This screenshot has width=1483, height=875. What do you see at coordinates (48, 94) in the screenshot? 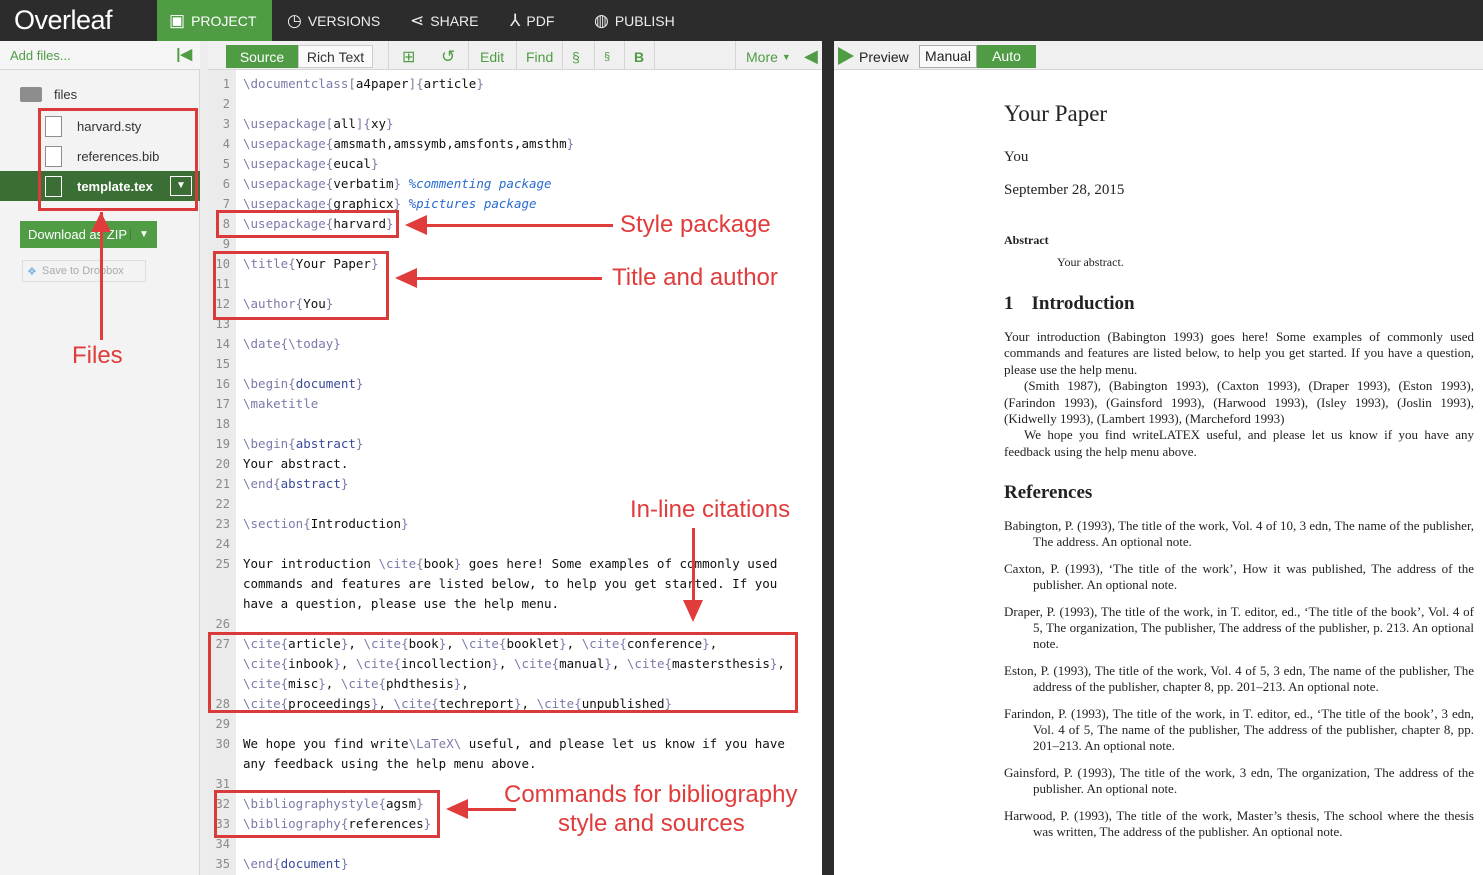
I see `folder-files: files` at bounding box center [48, 94].